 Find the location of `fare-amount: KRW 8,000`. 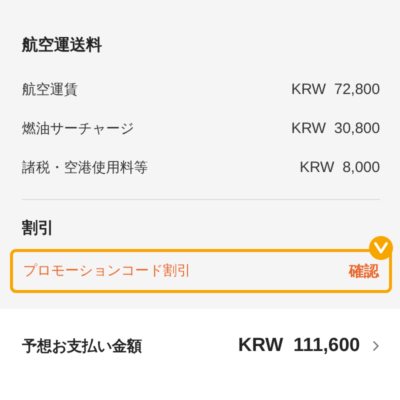

fare-amount: KRW 8,000 is located at coordinates (340, 167).